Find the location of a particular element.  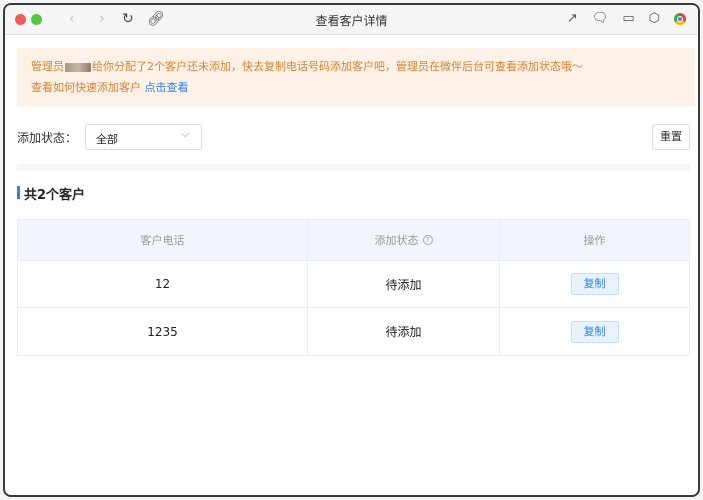

add-status-select: 全部 ⌵ is located at coordinates (143, 137).